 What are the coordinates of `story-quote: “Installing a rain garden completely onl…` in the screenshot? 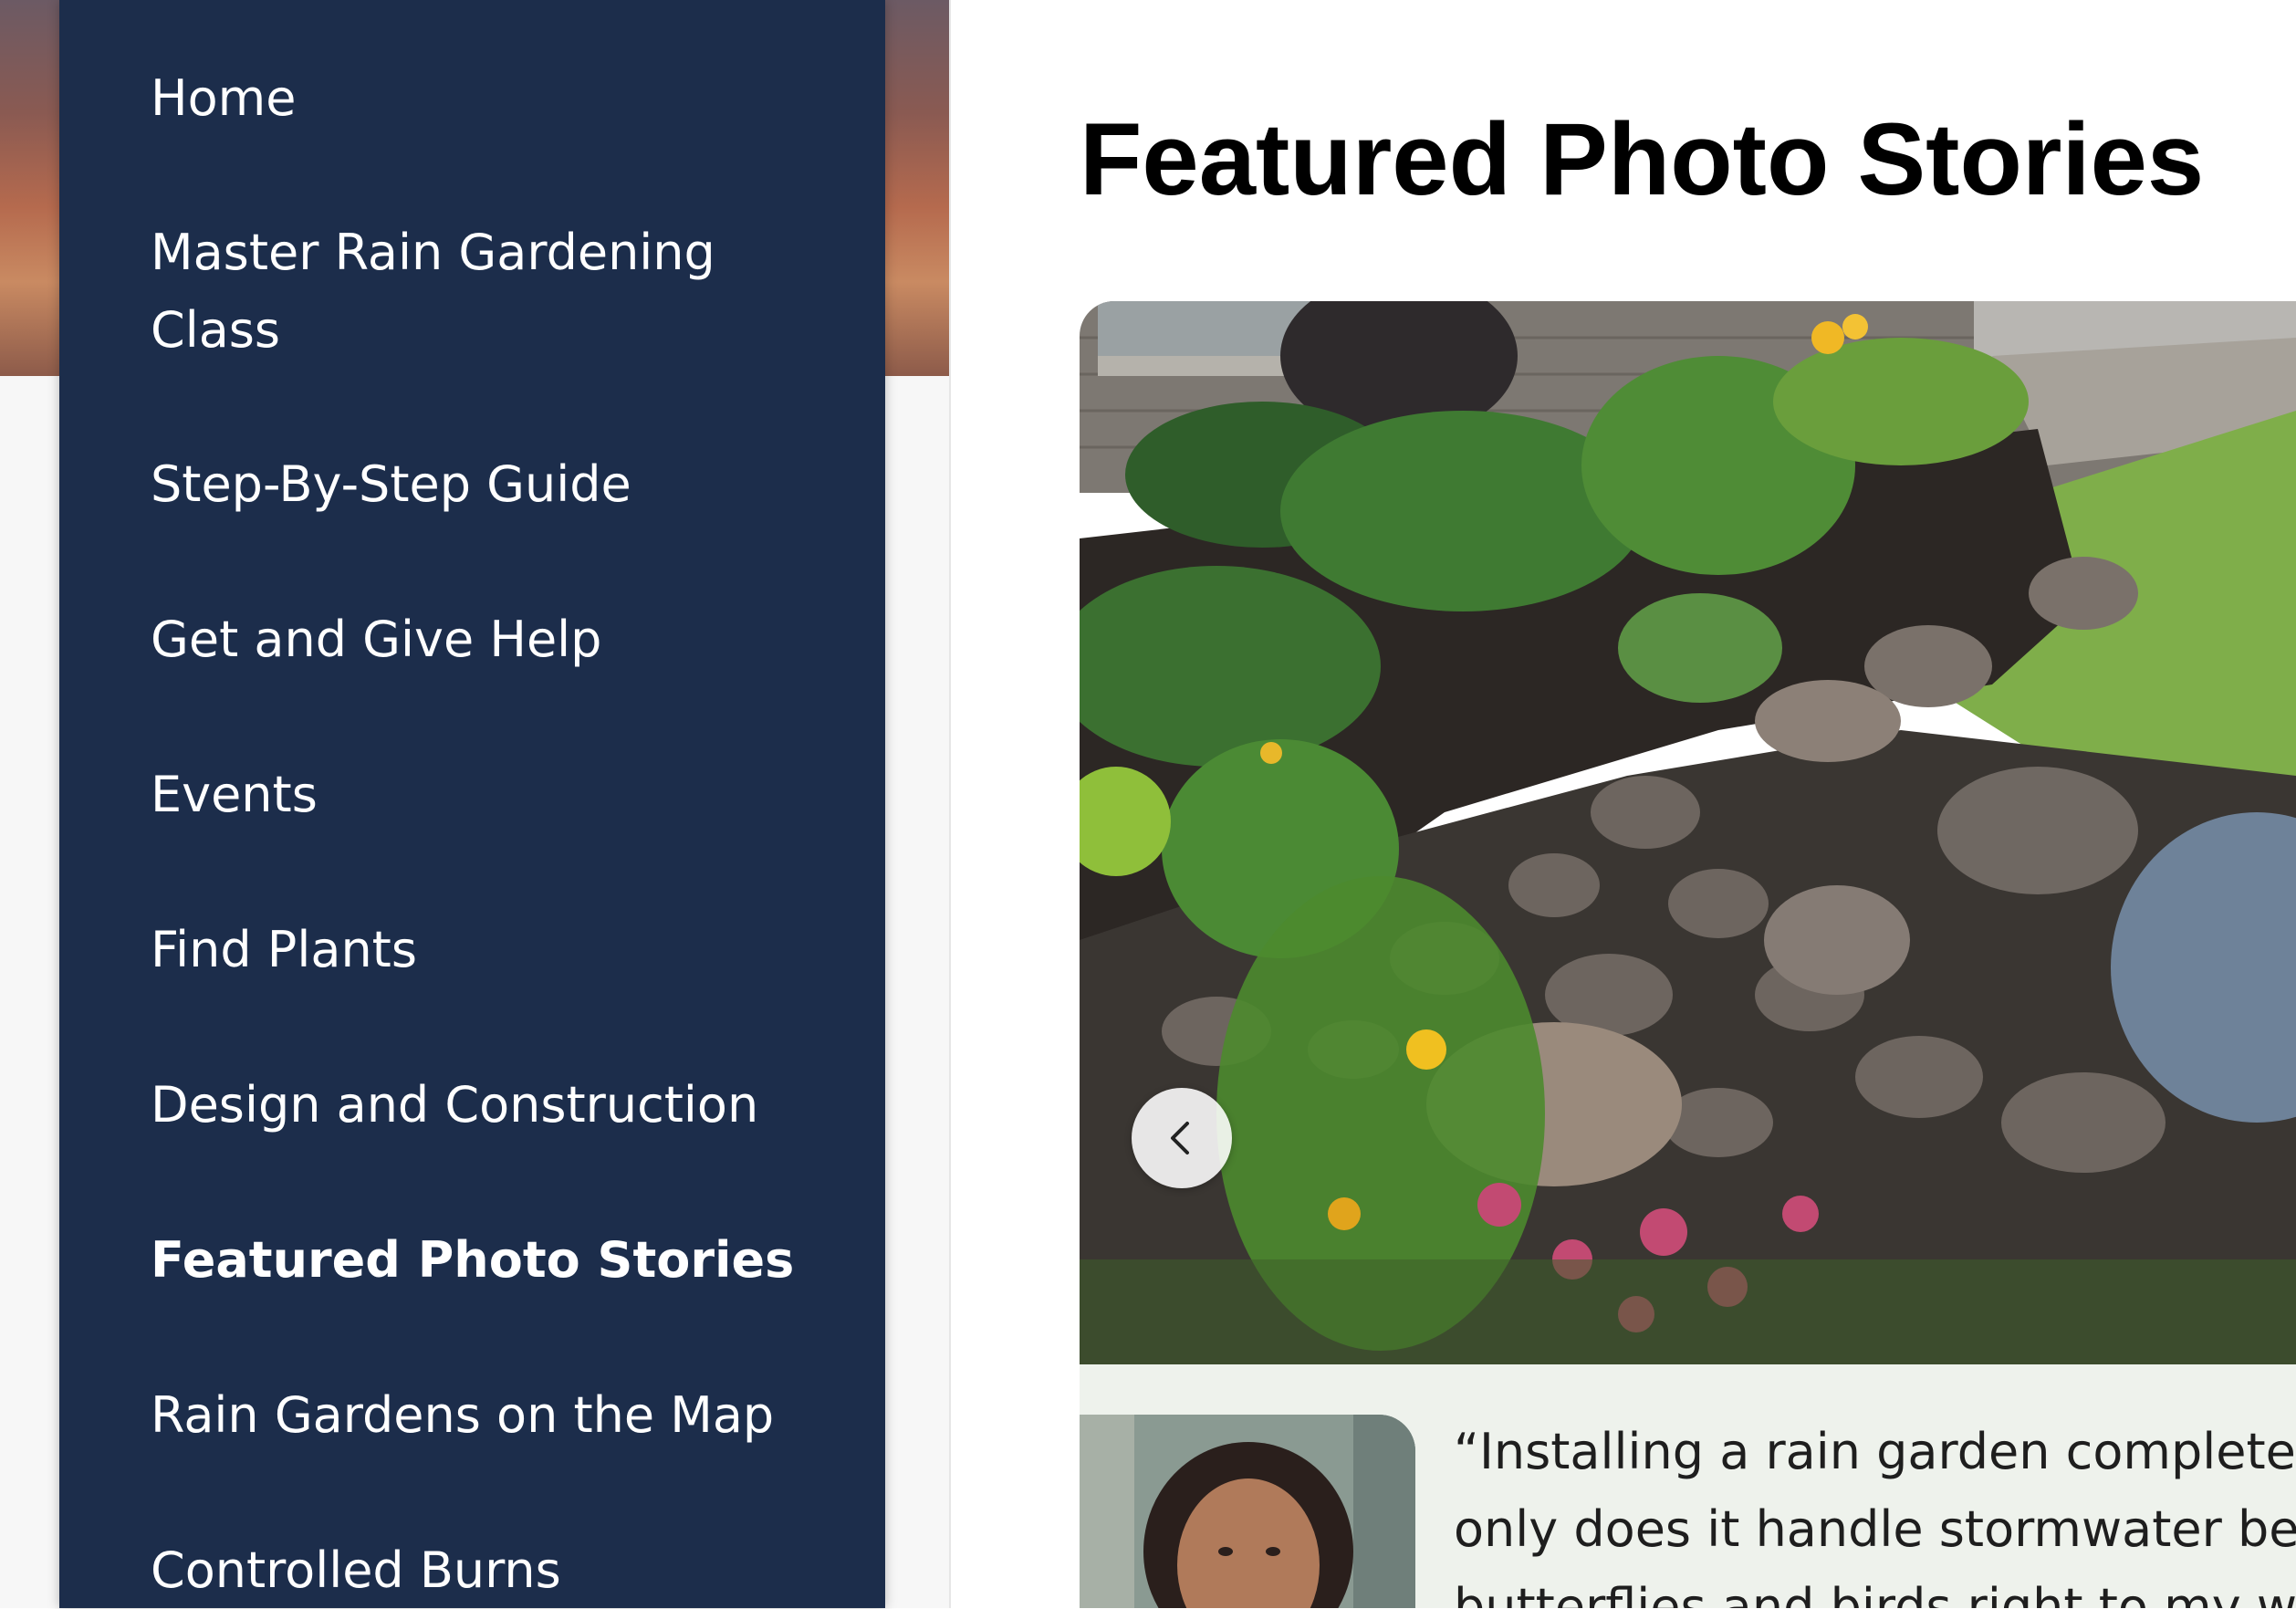 It's located at (1875, 1510).